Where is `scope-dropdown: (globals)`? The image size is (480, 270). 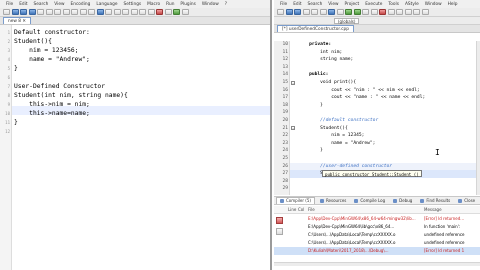
scope-dropdown: (globals) is located at coordinates (347, 20).